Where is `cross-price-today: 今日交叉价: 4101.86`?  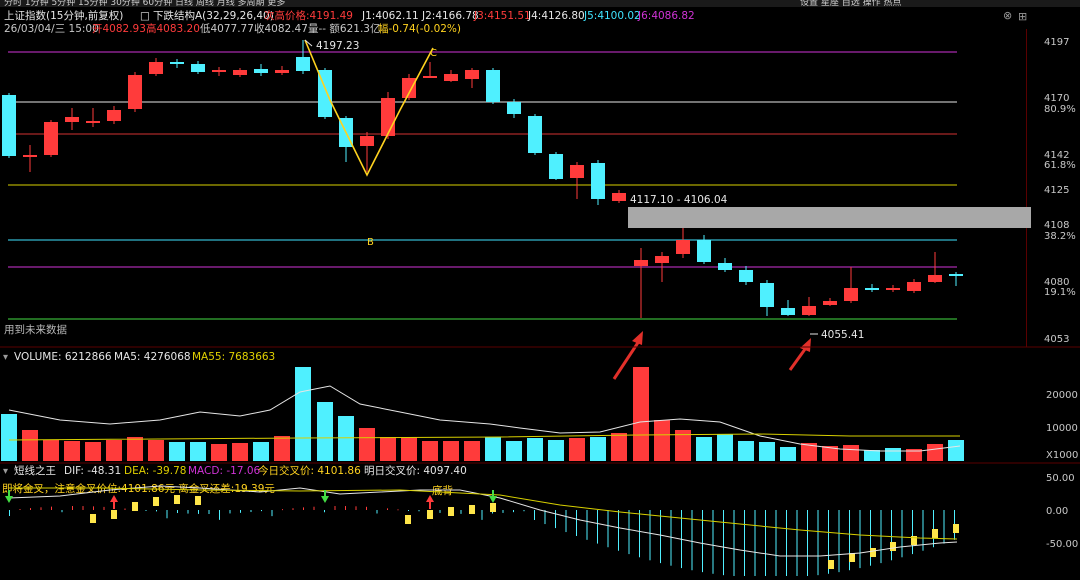
cross-price-today: 今日交叉价: 4101.86 is located at coordinates (309, 470).